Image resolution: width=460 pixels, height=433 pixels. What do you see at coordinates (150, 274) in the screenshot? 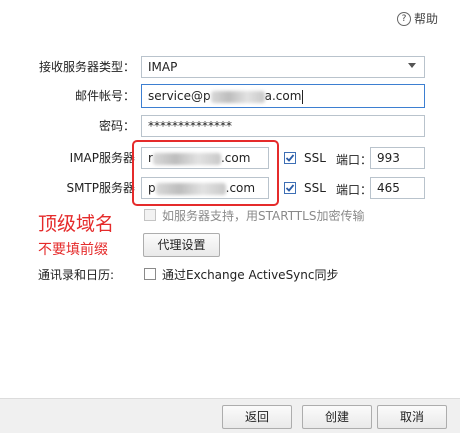
I see `activesync-checkbox` at bounding box center [150, 274].